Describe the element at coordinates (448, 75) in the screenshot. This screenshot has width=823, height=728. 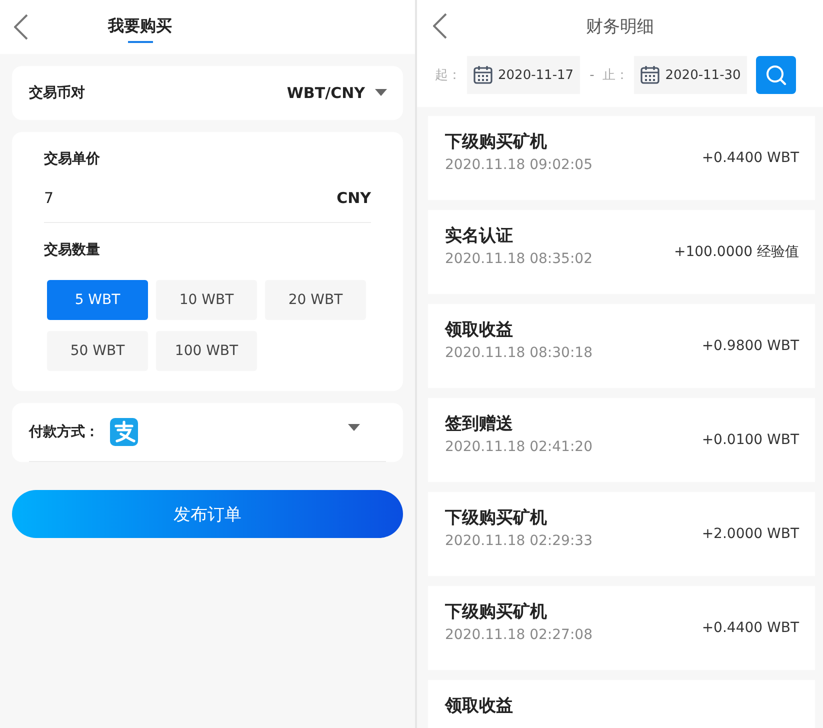
I see `start-label: 起：` at that location.